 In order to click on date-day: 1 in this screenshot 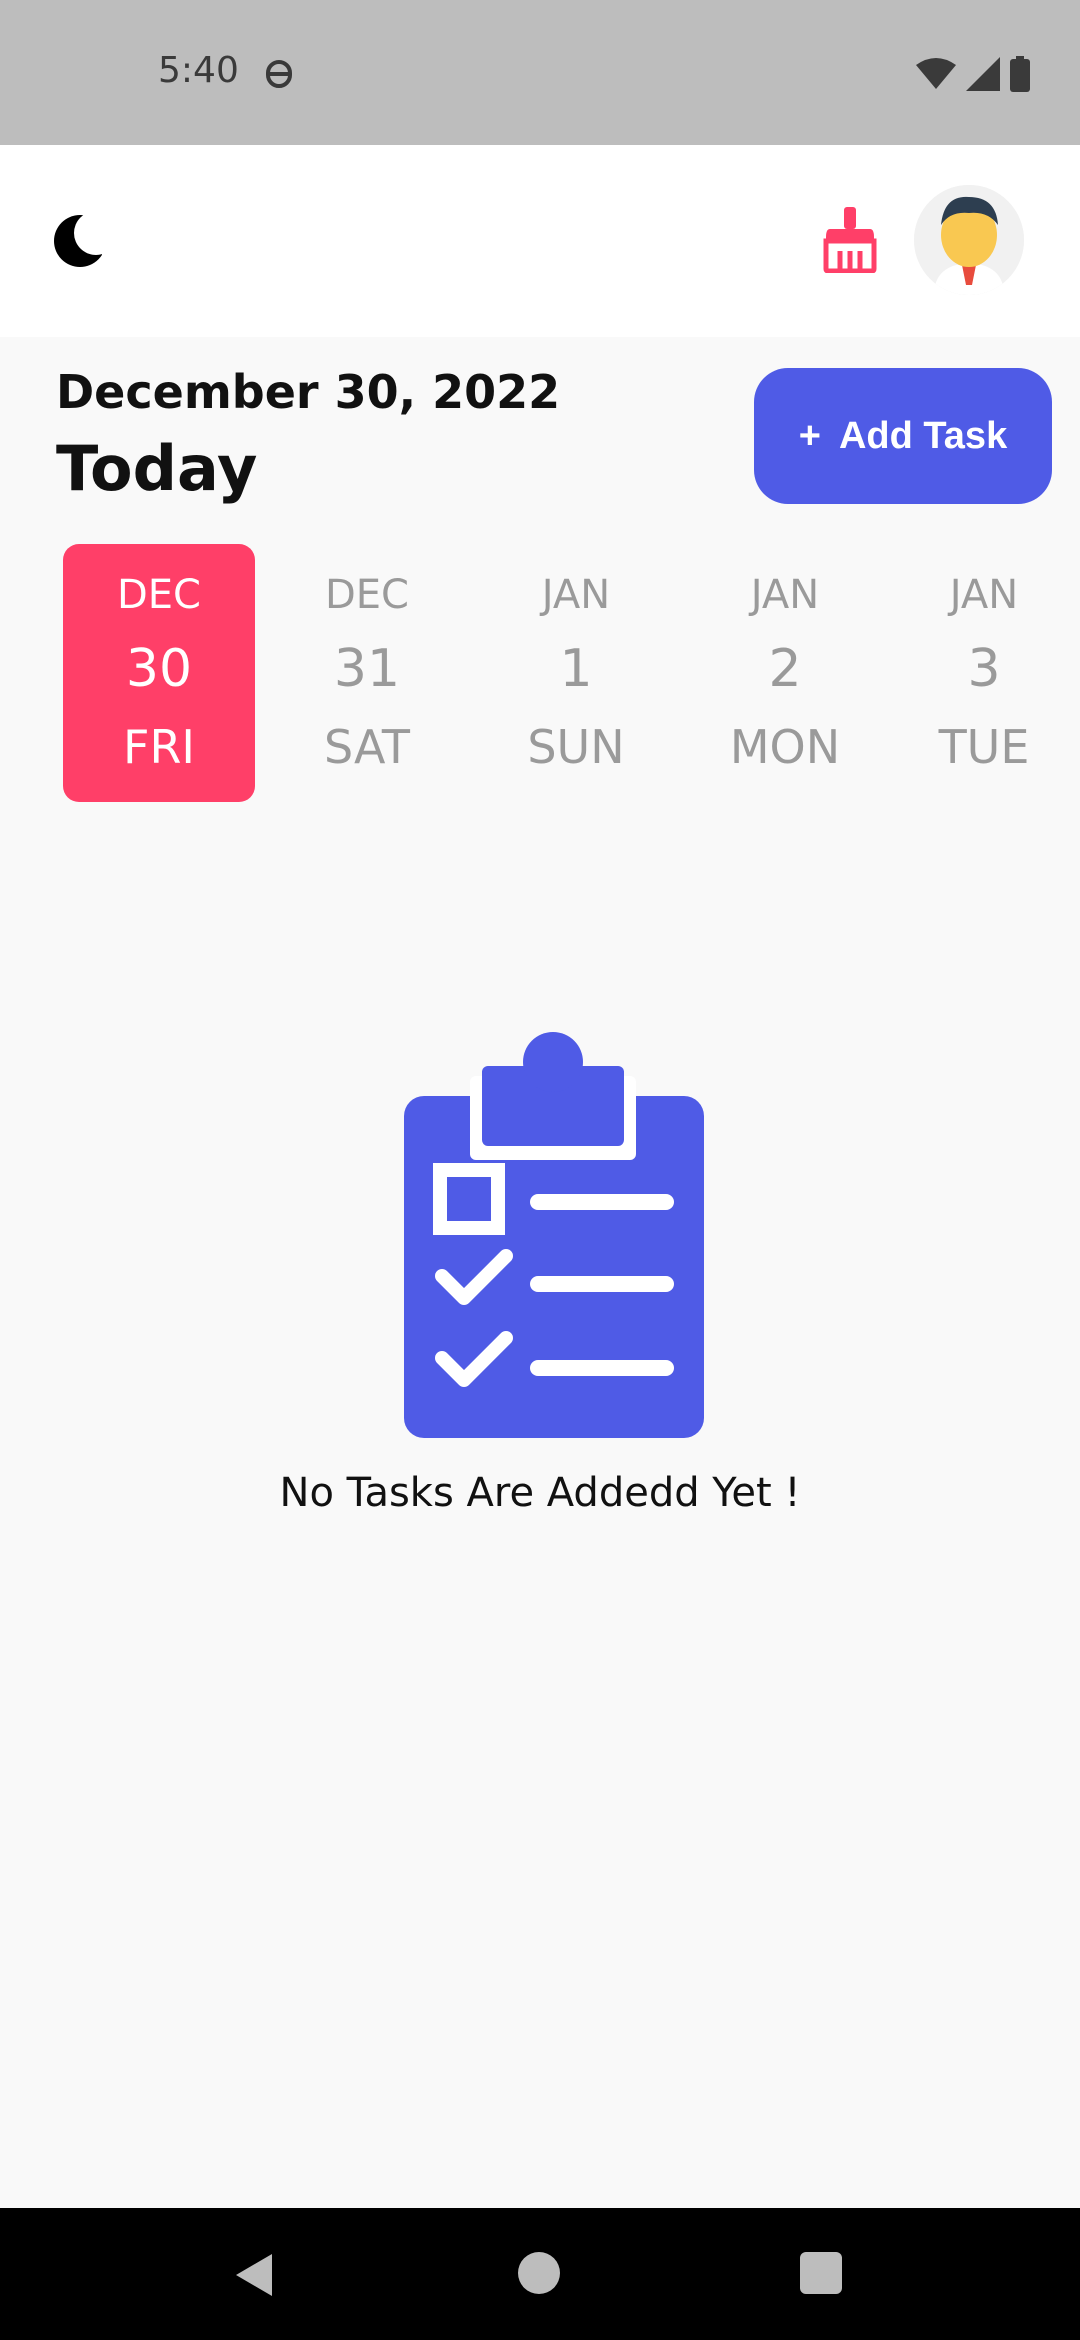, I will do `click(576, 668)`.